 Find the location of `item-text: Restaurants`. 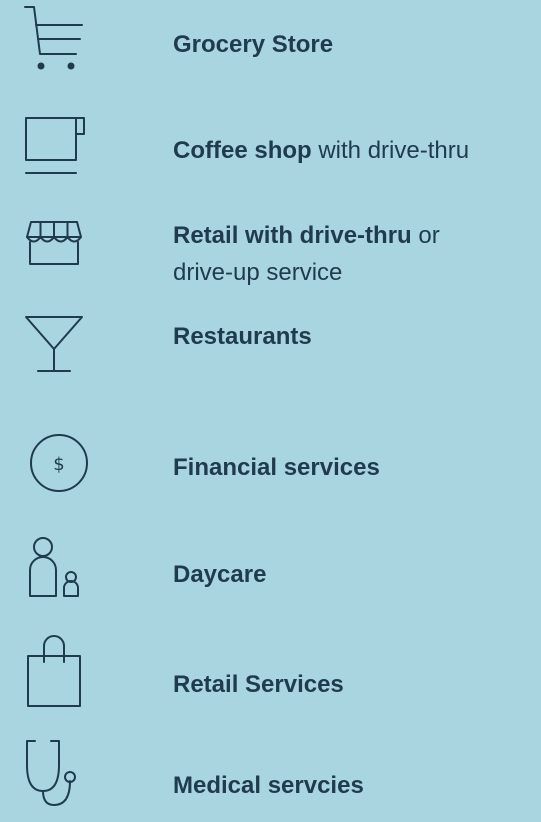

item-text: Restaurants is located at coordinates (354, 336).